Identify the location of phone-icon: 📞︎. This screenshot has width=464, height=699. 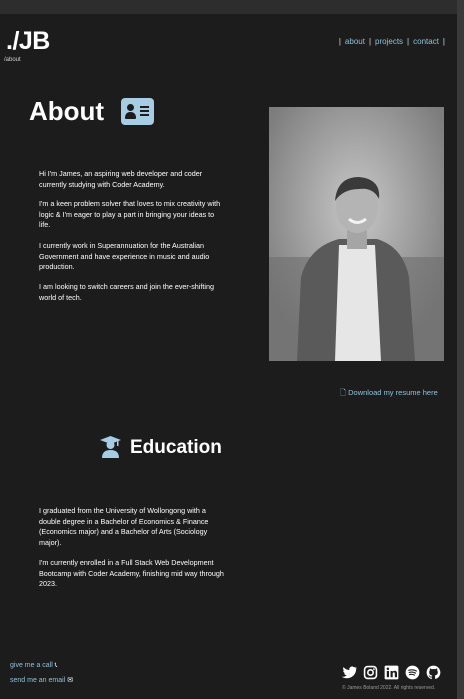
(56, 665).